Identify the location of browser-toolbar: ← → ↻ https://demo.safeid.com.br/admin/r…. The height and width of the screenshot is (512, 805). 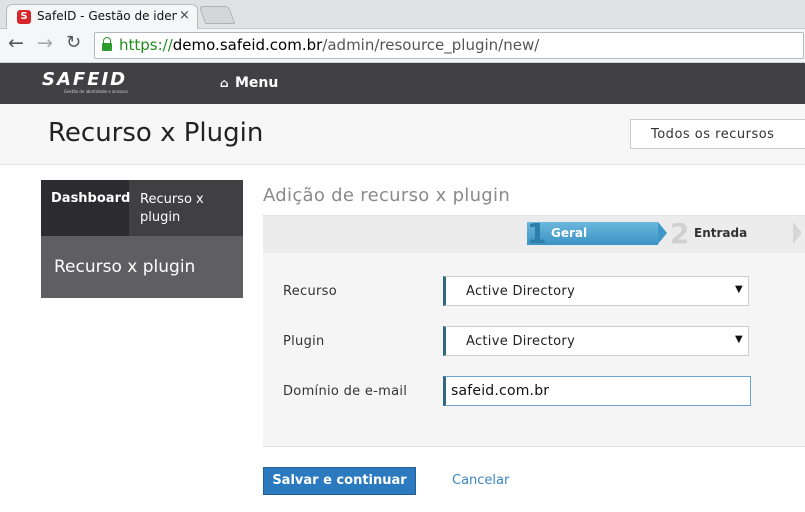
(402, 46).